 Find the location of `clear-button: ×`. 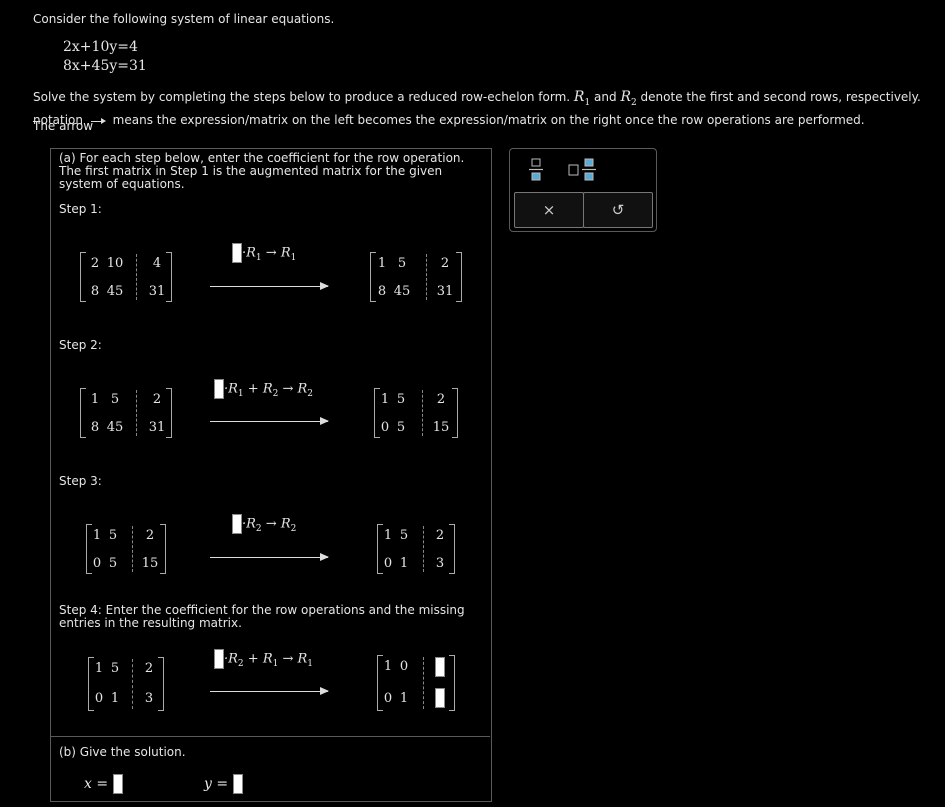

clear-button: × is located at coordinates (549, 210).